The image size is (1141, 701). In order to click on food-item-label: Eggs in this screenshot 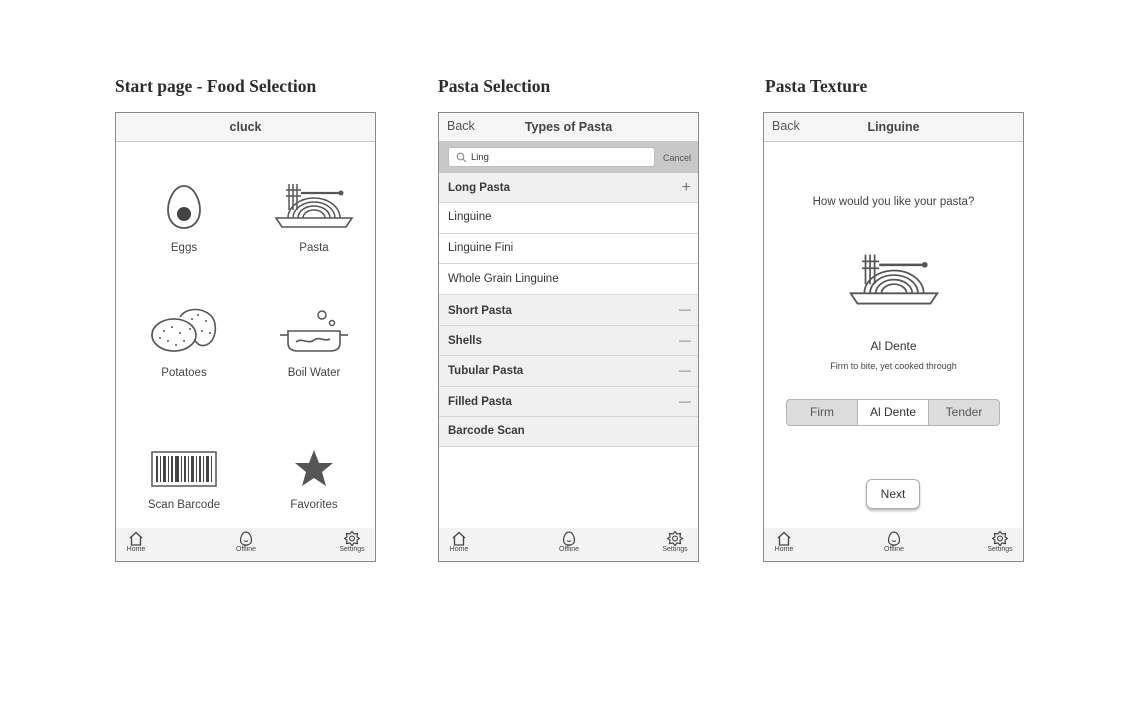, I will do `click(184, 248)`.